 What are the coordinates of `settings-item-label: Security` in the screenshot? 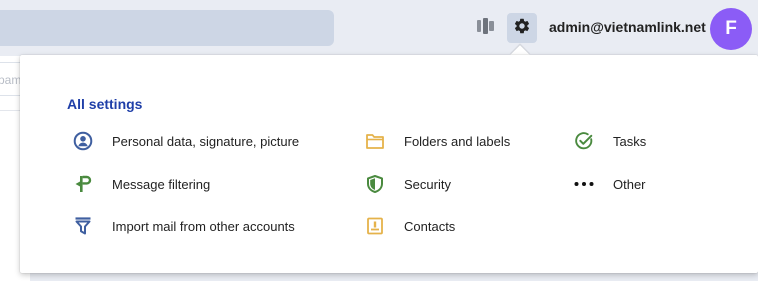 It's located at (427, 184).